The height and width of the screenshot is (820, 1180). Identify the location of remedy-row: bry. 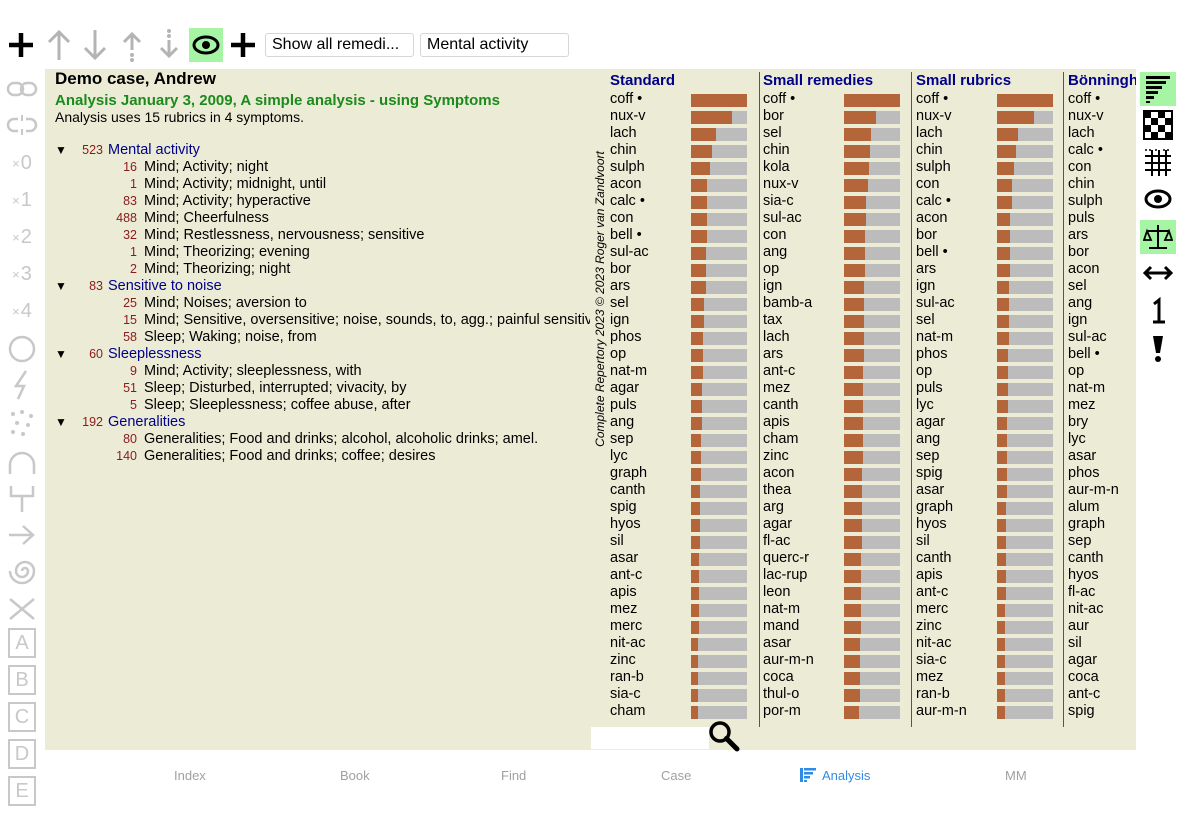
(1102, 422).